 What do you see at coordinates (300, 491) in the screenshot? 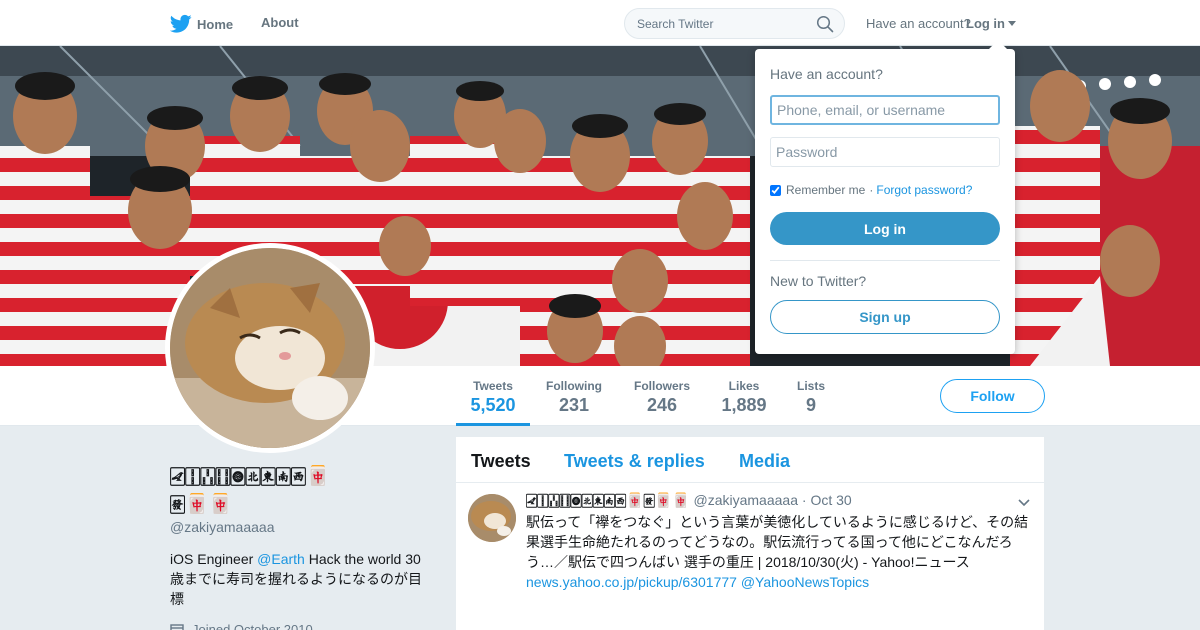
I see `profile-name: 🀐🀑🀒🀓🀙🀃🀀🀁🀂🀄 🀅🀄🀄` at bounding box center [300, 491].